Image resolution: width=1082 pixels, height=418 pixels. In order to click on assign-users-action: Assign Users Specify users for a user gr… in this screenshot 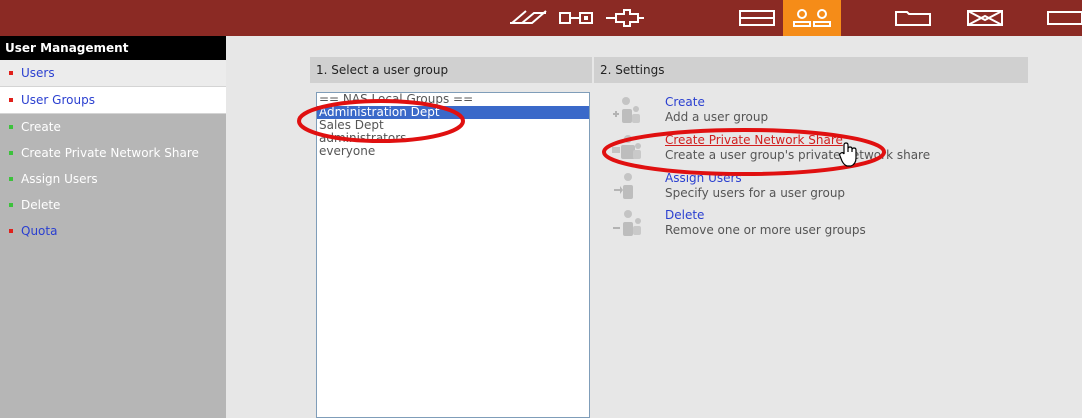, I will do `click(812, 187)`.